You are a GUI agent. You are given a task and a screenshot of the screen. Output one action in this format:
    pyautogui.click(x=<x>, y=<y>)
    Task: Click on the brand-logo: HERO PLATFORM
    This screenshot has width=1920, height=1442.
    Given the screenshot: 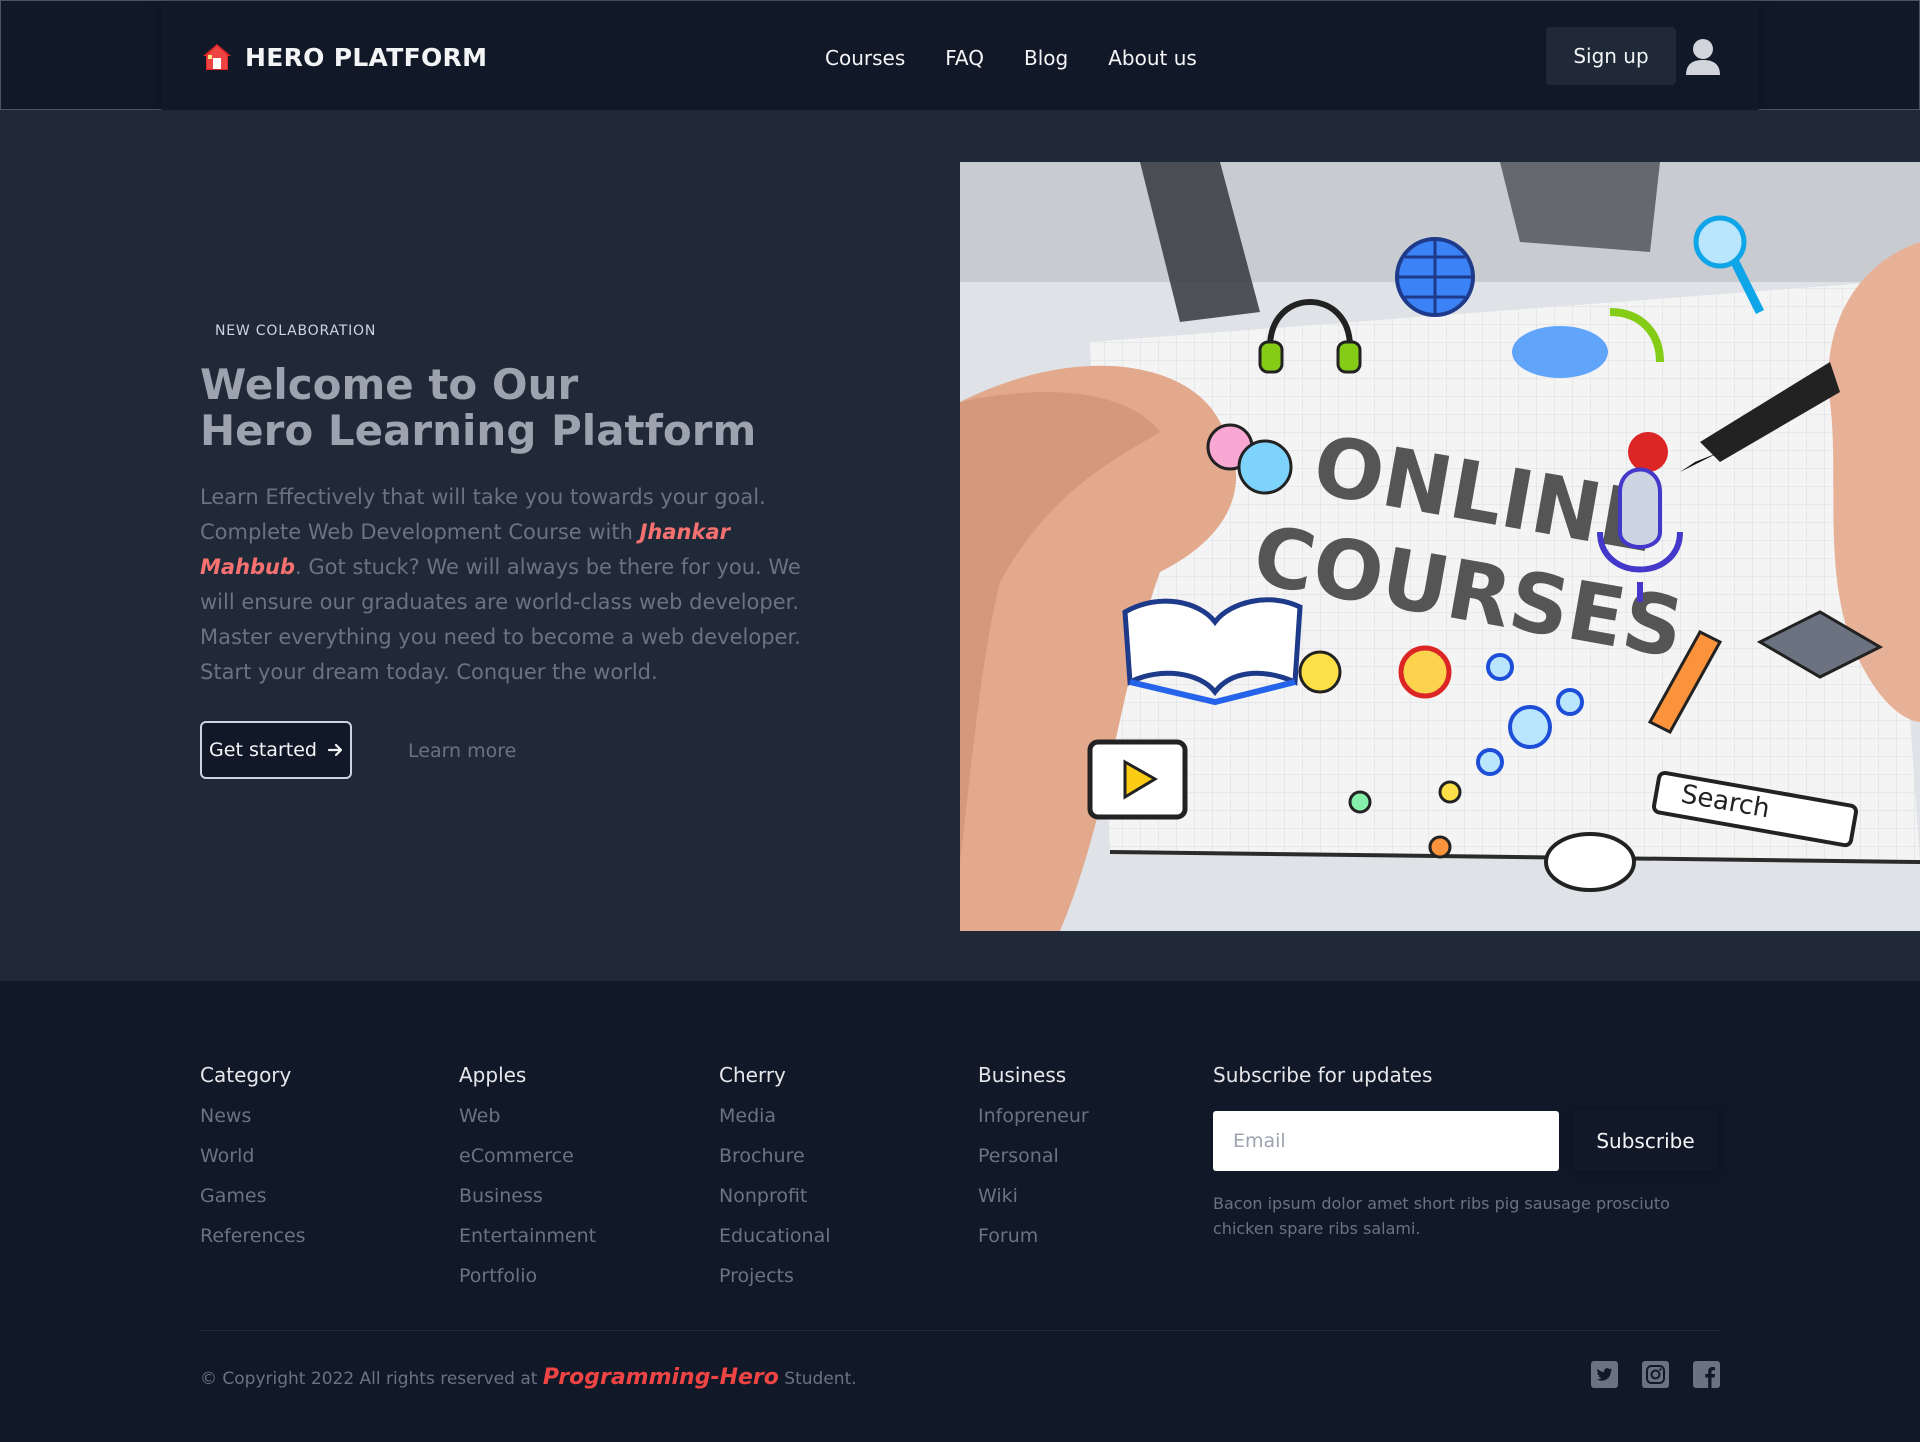 What is the action you would take?
    pyautogui.click(x=344, y=57)
    